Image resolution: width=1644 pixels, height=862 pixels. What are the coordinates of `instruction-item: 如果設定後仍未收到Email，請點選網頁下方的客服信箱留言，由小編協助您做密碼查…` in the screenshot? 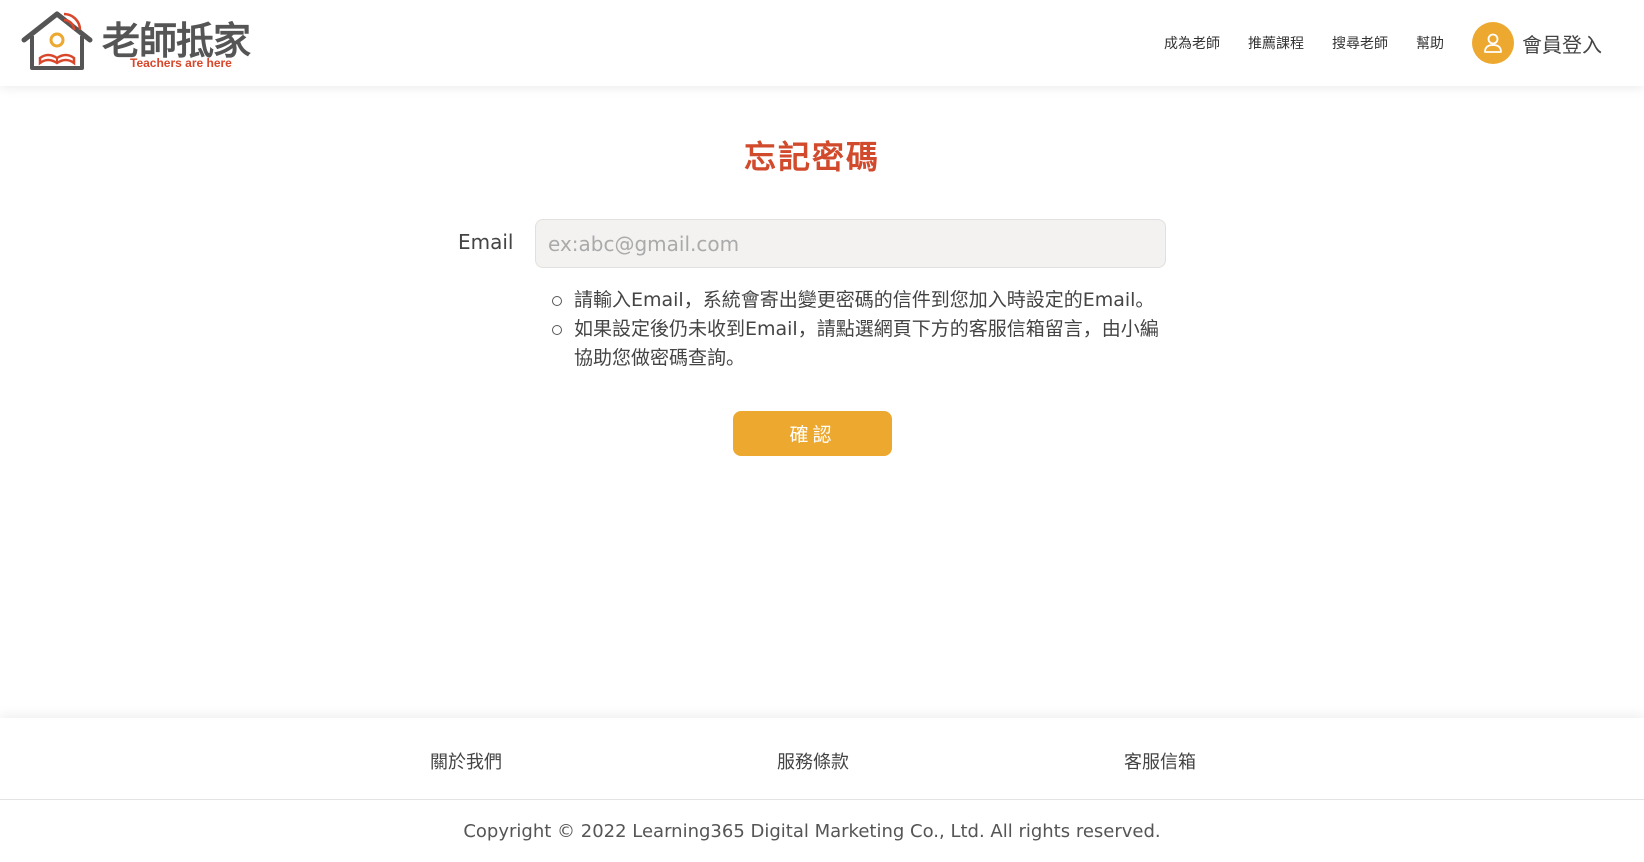 It's located at (860, 344).